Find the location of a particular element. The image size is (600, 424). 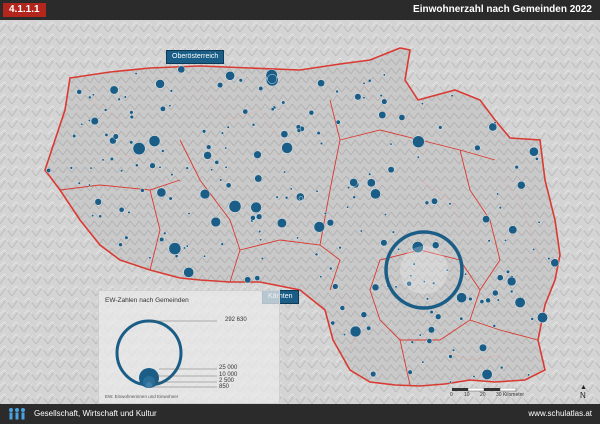

map-title: Einwohnerzahl nach Gemeinden 2022 is located at coordinates (502, 9).